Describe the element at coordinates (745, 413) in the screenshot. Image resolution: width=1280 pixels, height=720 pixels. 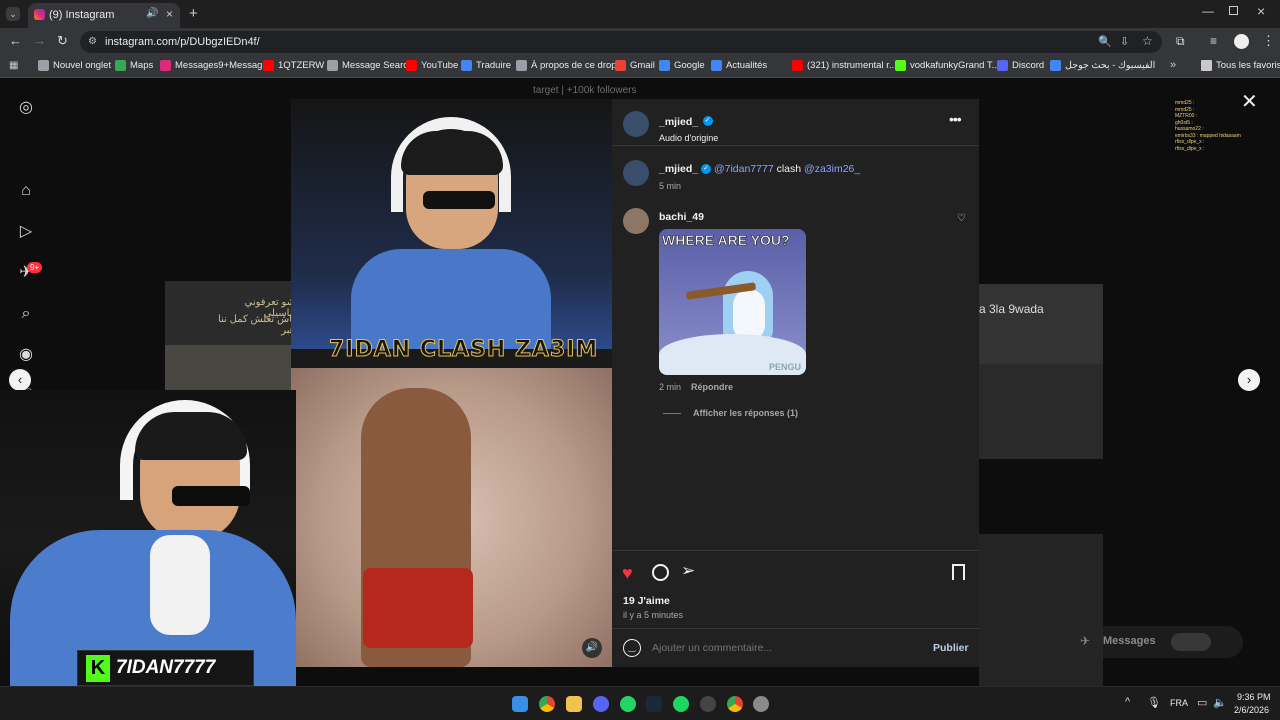
I see `view-replies-button: Afficher les réponses (1)` at that location.